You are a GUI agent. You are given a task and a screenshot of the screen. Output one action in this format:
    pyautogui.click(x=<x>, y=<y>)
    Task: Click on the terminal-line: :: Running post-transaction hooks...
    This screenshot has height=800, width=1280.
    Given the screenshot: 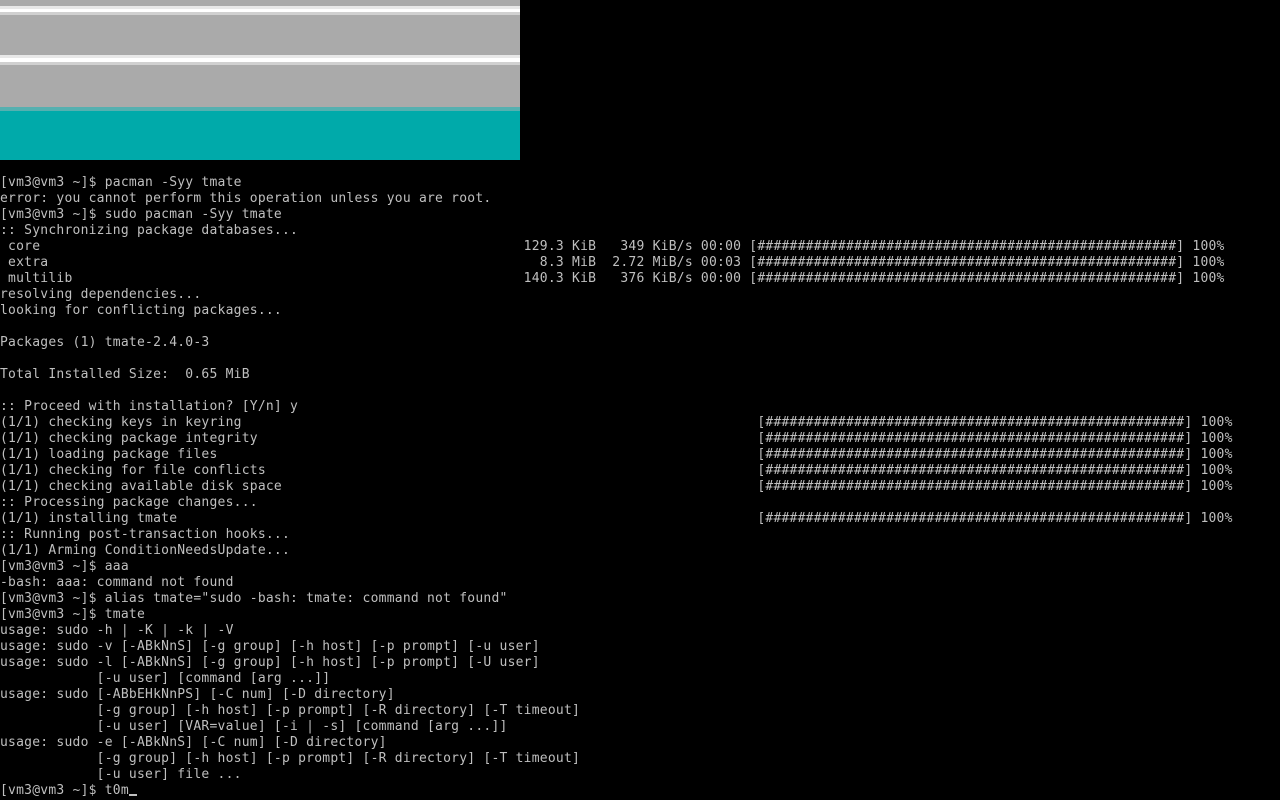 What is the action you would take?
    pyautogui.click(x=145, y=534)
    